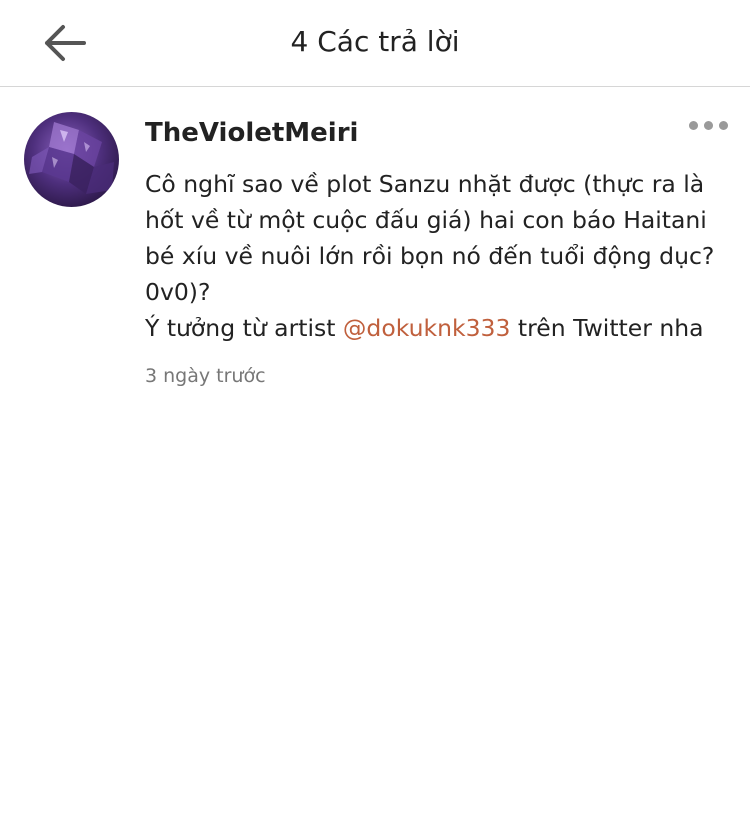  I want to click on more-options-button, so click(708, 125).